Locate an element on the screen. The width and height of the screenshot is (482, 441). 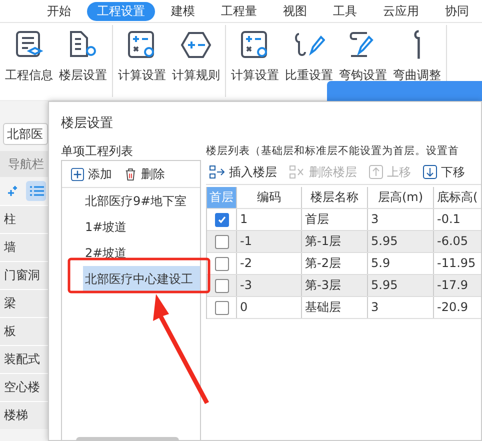
navigation-item: 门窗洞 is located at coordinates (24, 275).